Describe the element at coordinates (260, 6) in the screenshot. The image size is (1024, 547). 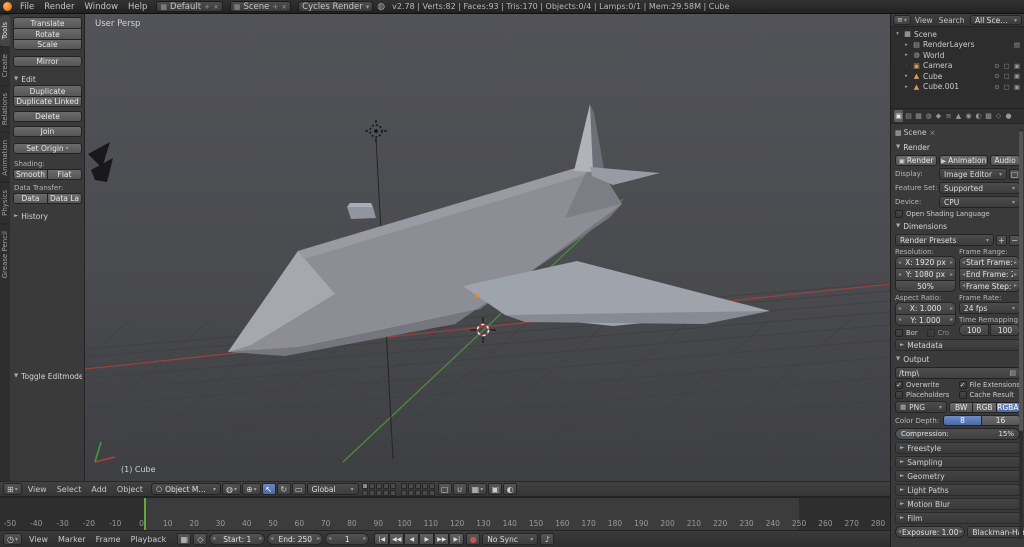
I see `scene-selector: ▦ Scene + ×` at that location.